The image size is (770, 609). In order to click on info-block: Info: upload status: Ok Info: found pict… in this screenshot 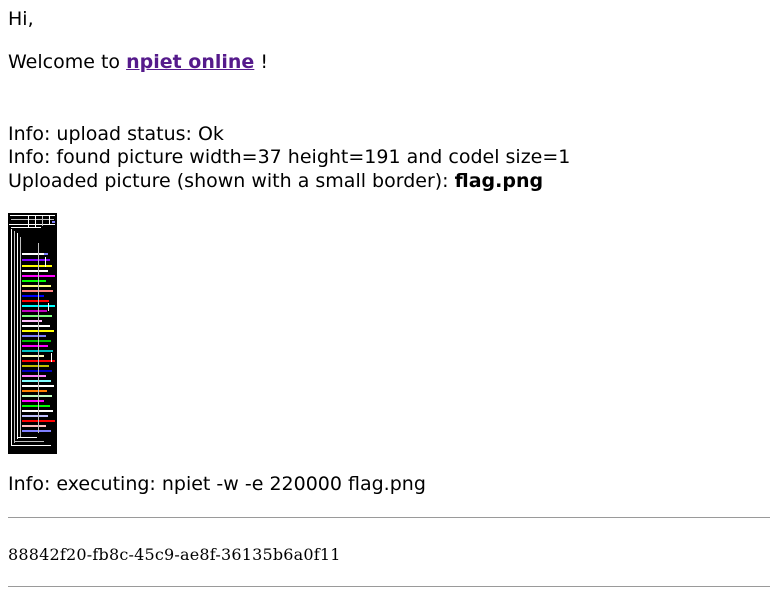, I will do `click(389, 158)`.